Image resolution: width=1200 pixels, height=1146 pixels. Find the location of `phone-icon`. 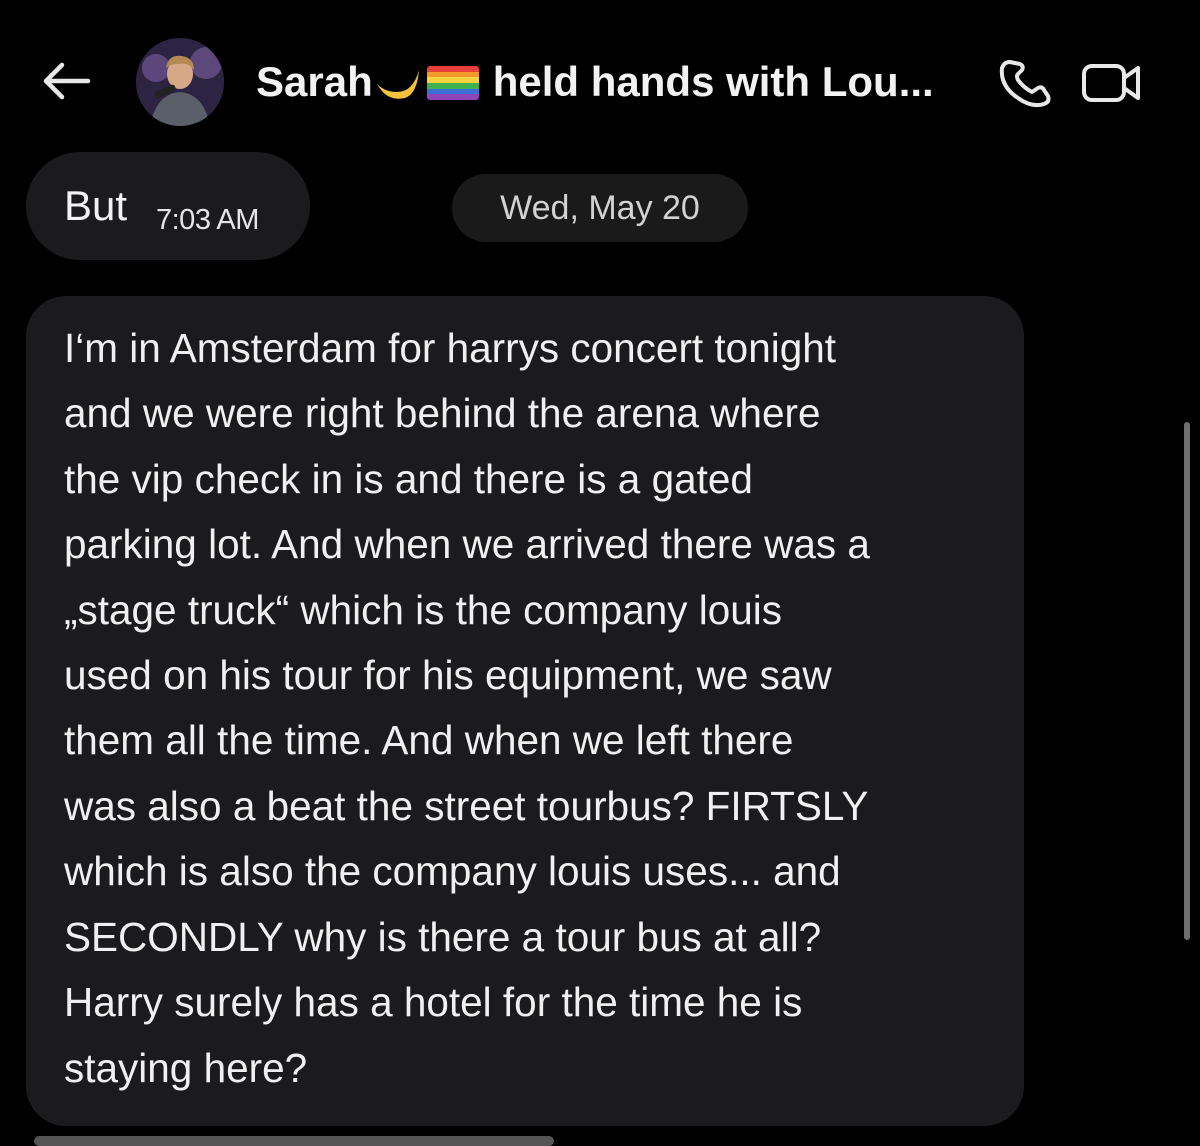

phone-icon is located at coordinates (1025, 84).